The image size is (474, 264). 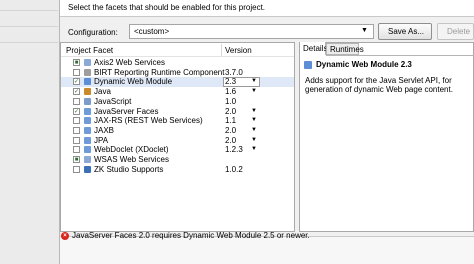 I want to click on tab-divider, so click(x=400, y=55).